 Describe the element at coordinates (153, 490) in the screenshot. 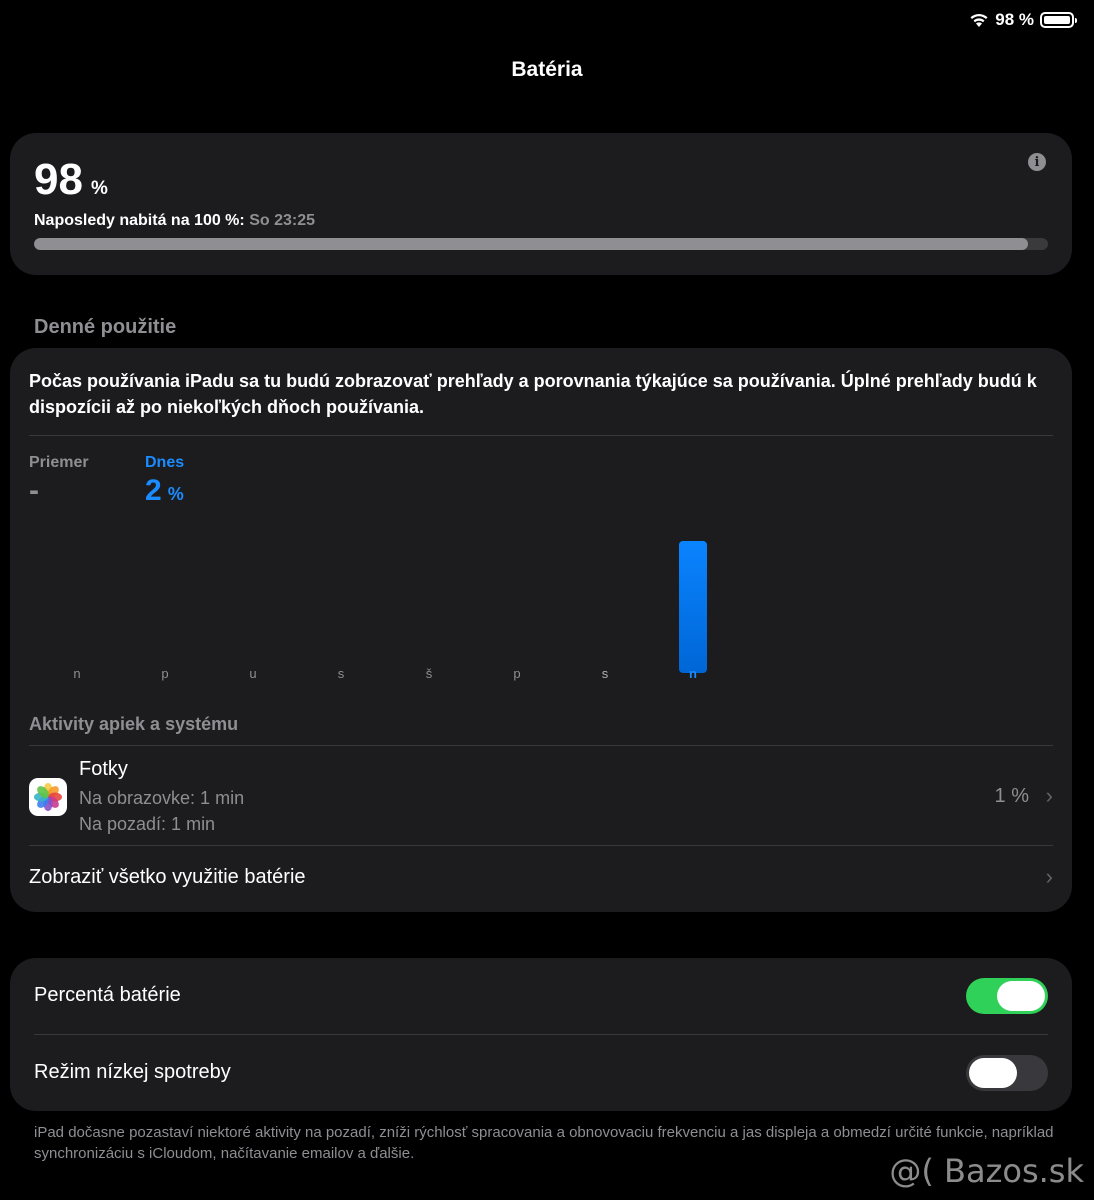

I see `today-value: 2` at that location.